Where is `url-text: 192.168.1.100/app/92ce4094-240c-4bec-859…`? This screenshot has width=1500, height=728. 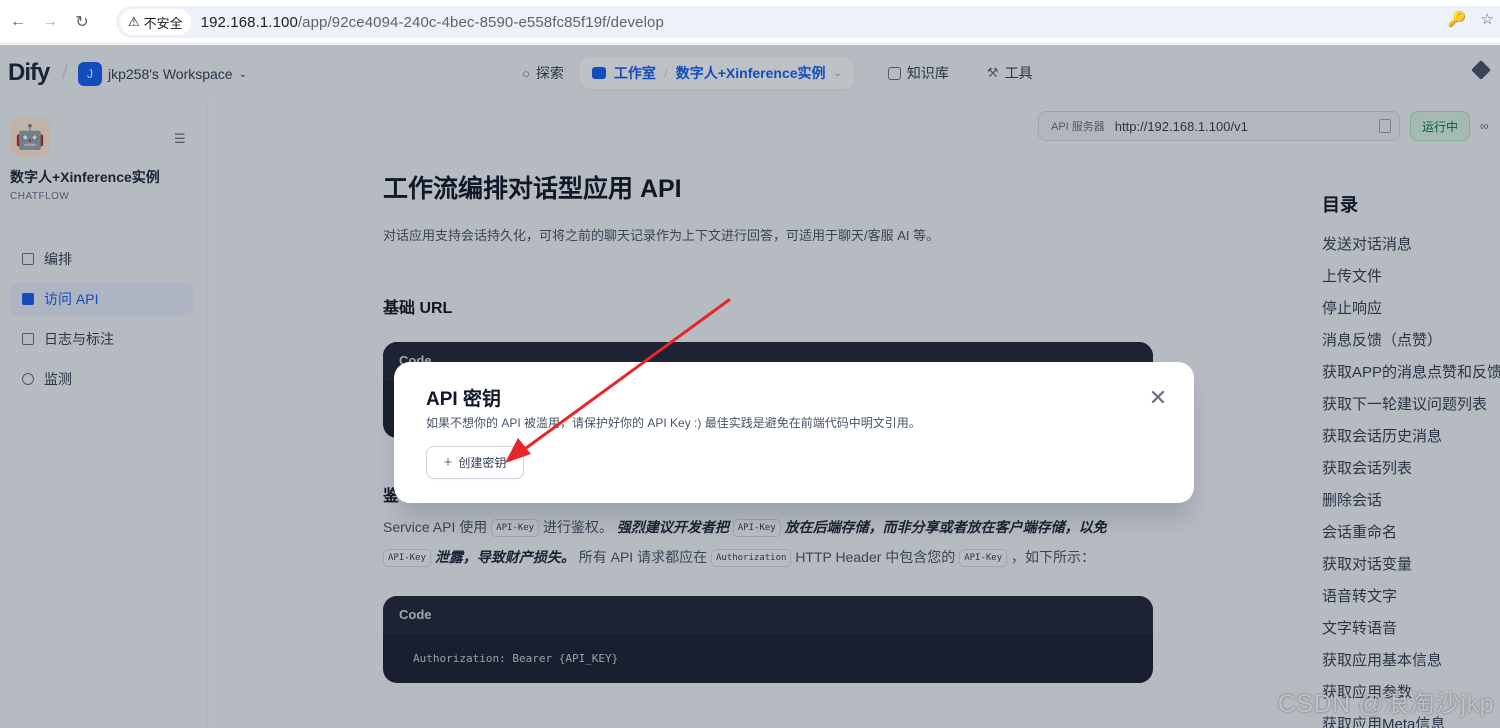 url-text: 192.168.1.100/app/92ce4094-240c-4bec-859… is located at coordinates (432, 22).